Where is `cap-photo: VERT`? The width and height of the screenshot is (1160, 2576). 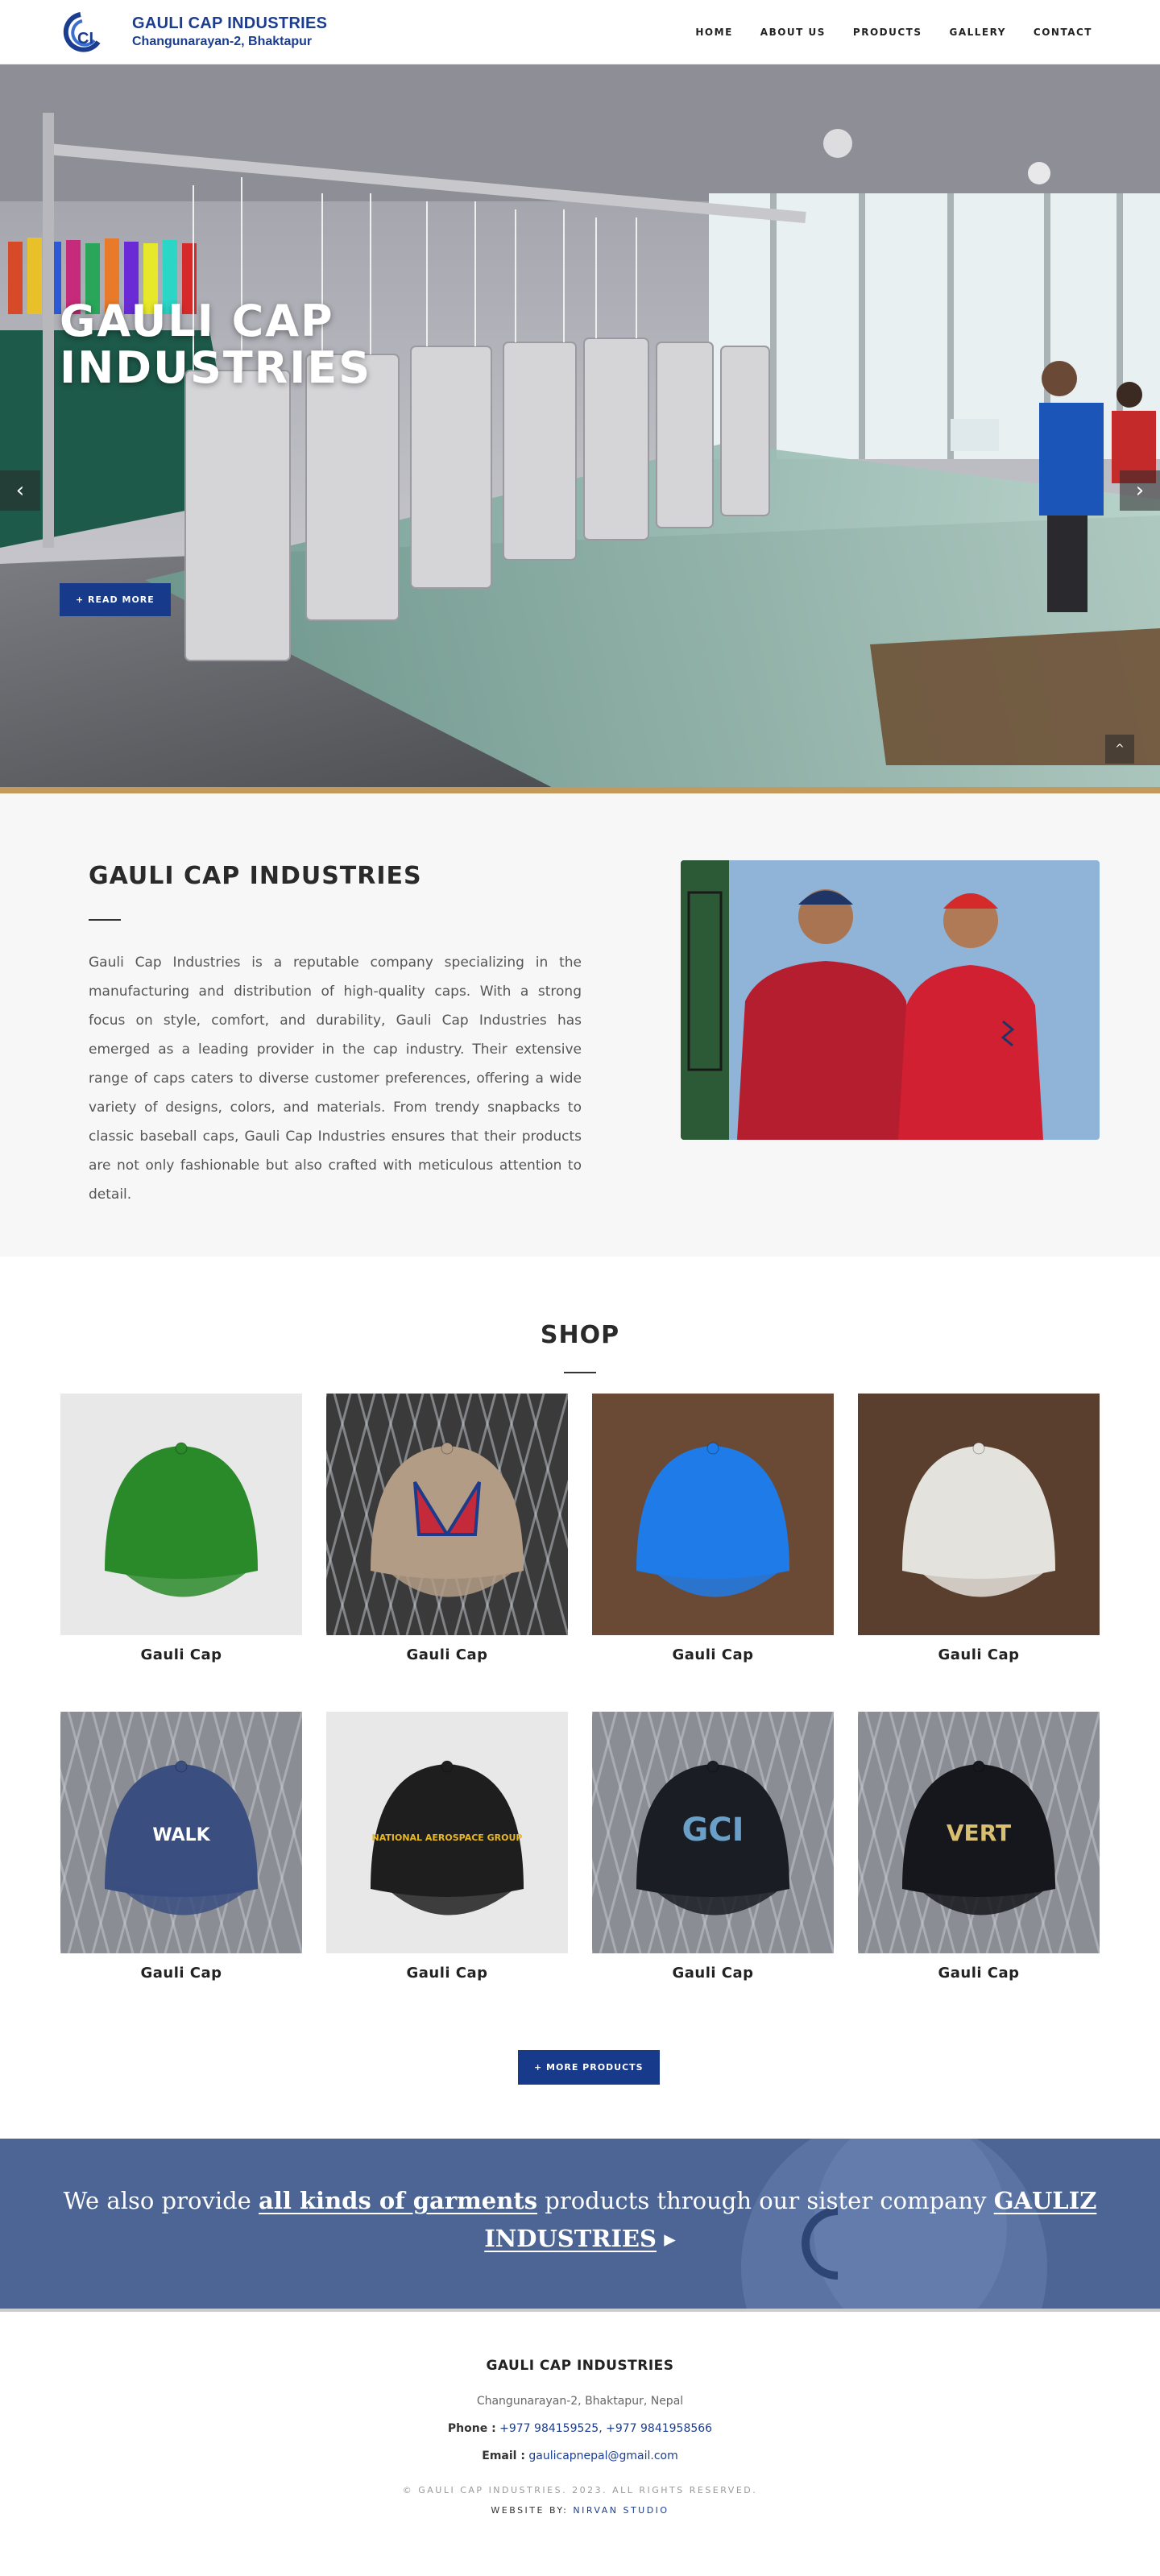 cap-photo: VERT is located at coordinates (979, 1832).